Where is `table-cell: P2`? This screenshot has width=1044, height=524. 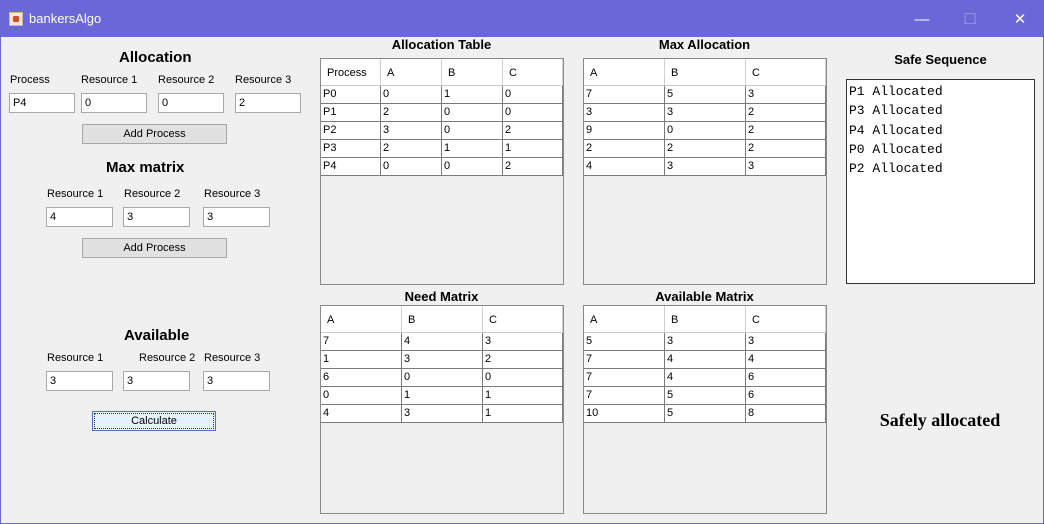
table-cell: P2 is located at coordinates (351, 130).